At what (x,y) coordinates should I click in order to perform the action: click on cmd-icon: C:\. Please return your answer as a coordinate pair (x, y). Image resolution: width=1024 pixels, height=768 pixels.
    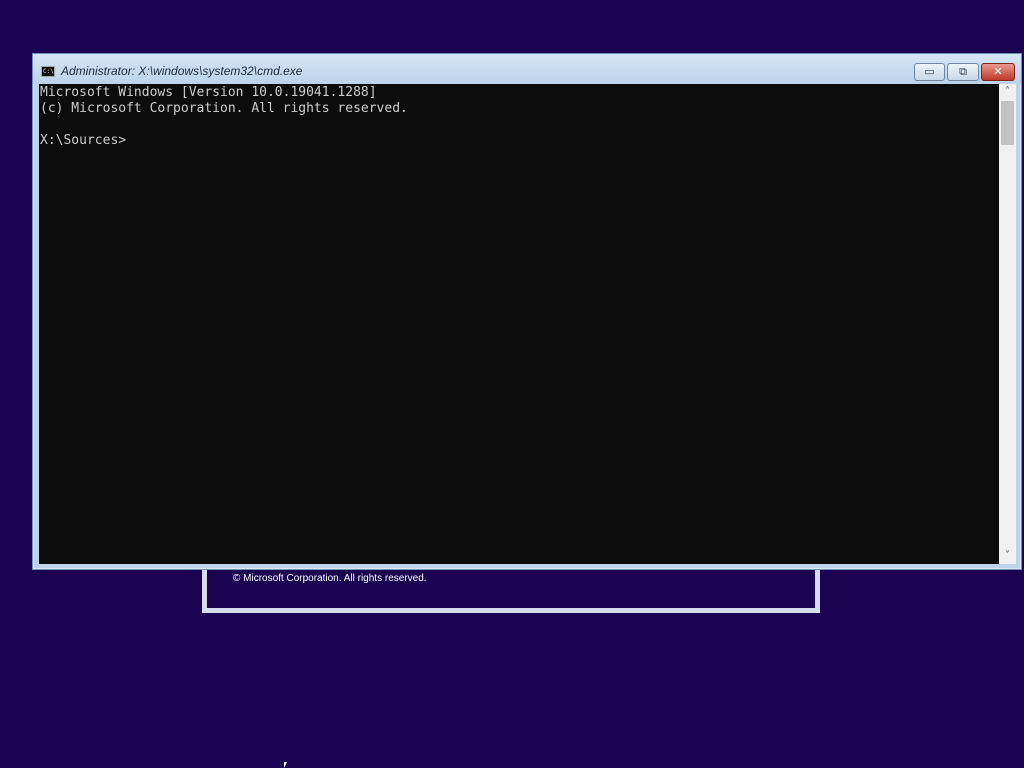
    Looking at the image, I should click on (48, 71).